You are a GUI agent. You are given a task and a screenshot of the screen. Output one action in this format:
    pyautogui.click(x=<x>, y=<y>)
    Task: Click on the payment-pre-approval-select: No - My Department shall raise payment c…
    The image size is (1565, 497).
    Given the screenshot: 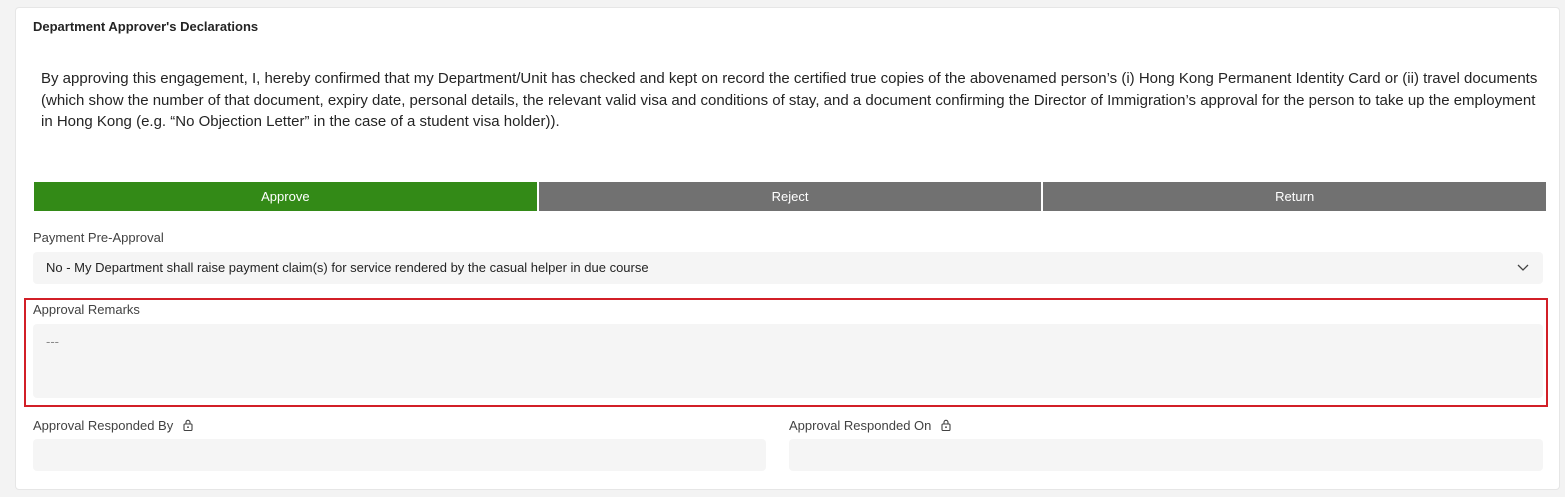 What is the action you would take?
    pyautogui.click(x=788, y=268)
    